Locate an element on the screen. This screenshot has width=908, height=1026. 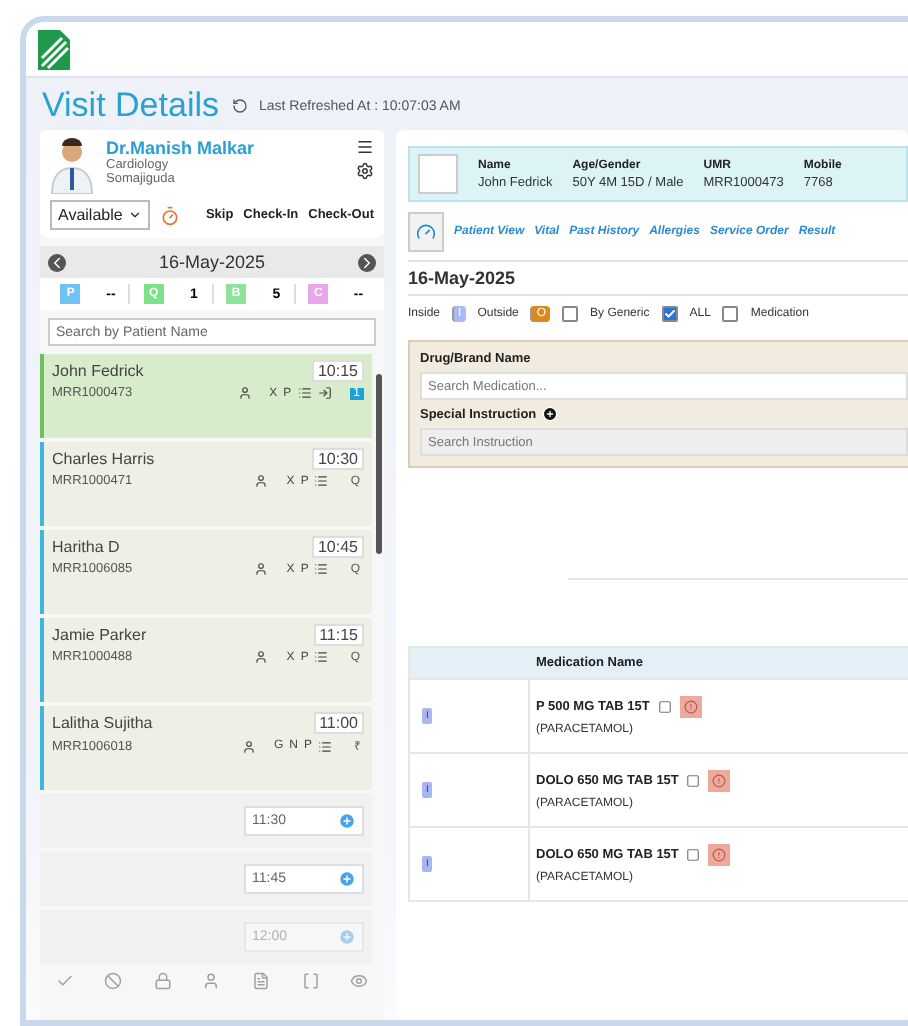
eye-icon is located at coordinates (359, 981).